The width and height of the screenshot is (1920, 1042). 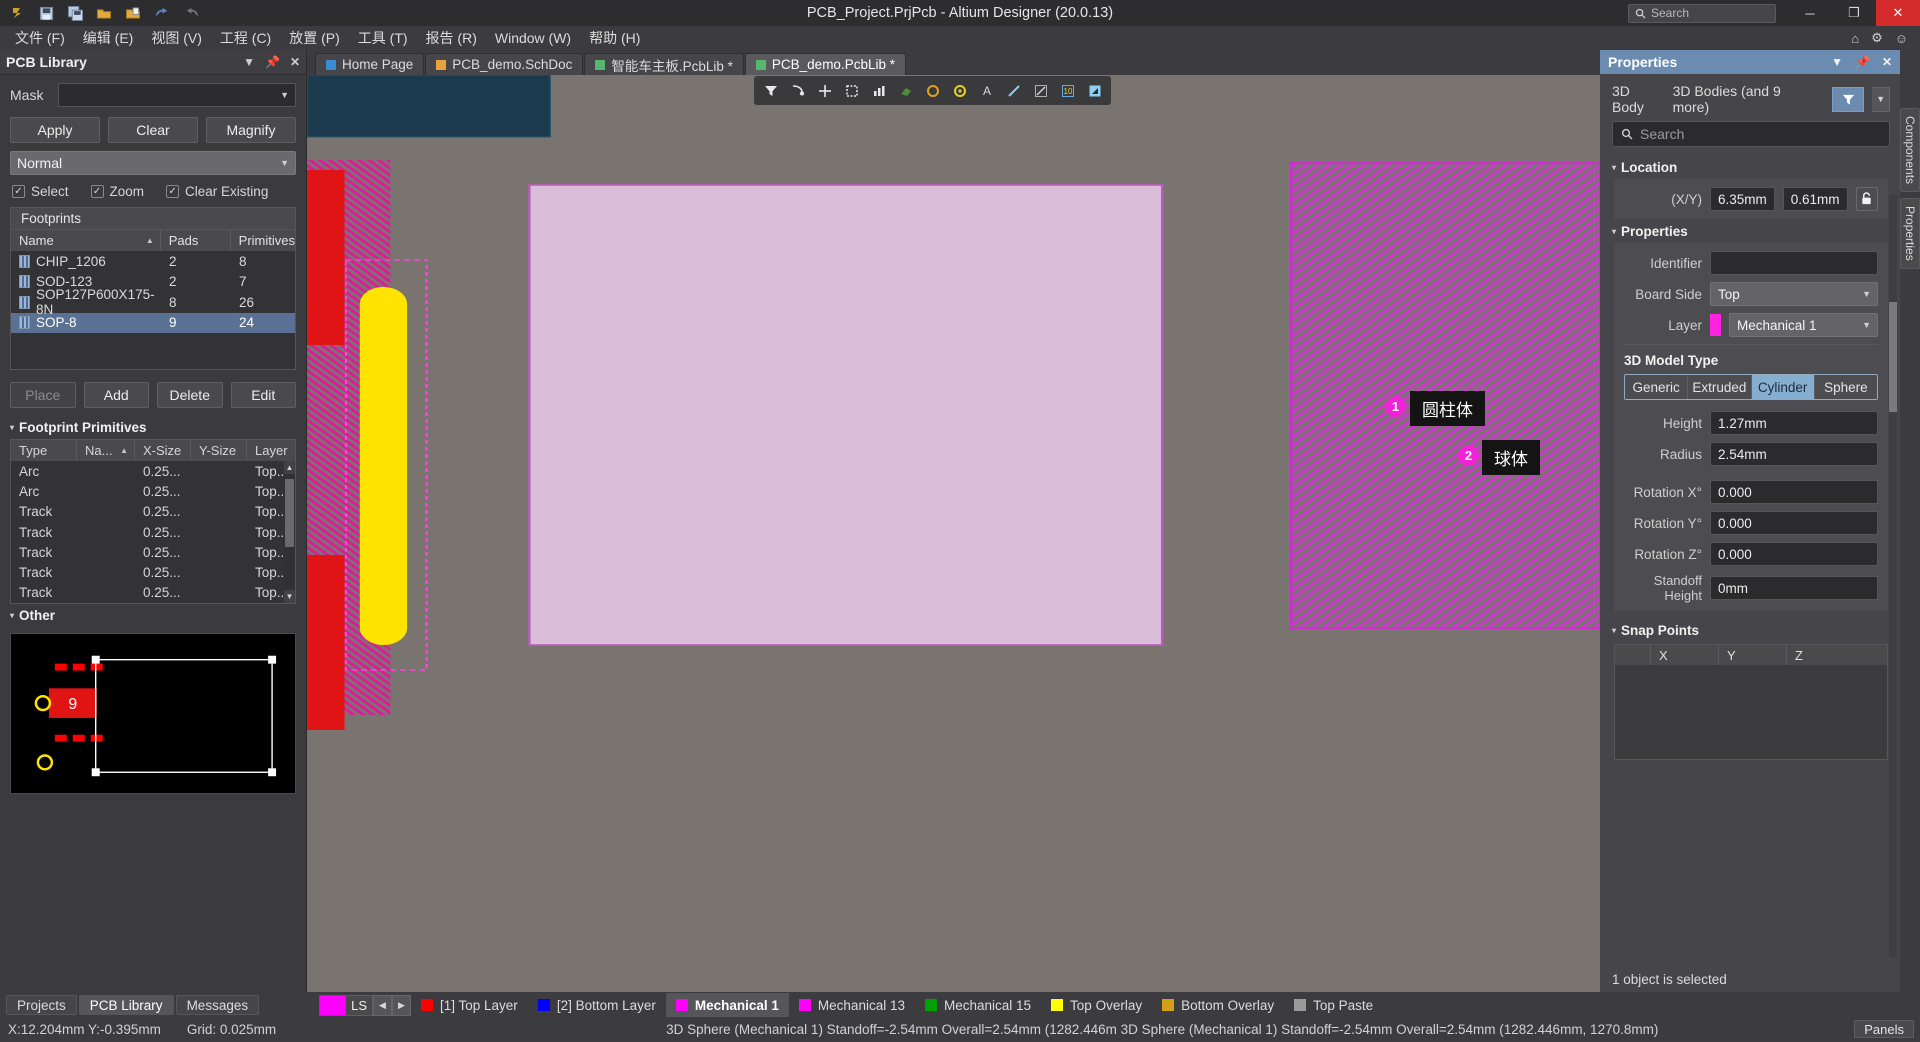 What do you see at coordinates (664, 64) in the screenshot?
I see `tab-smart-car-pcblib: 智能车主板.PcbLib *` at bounding box center [664, 64].